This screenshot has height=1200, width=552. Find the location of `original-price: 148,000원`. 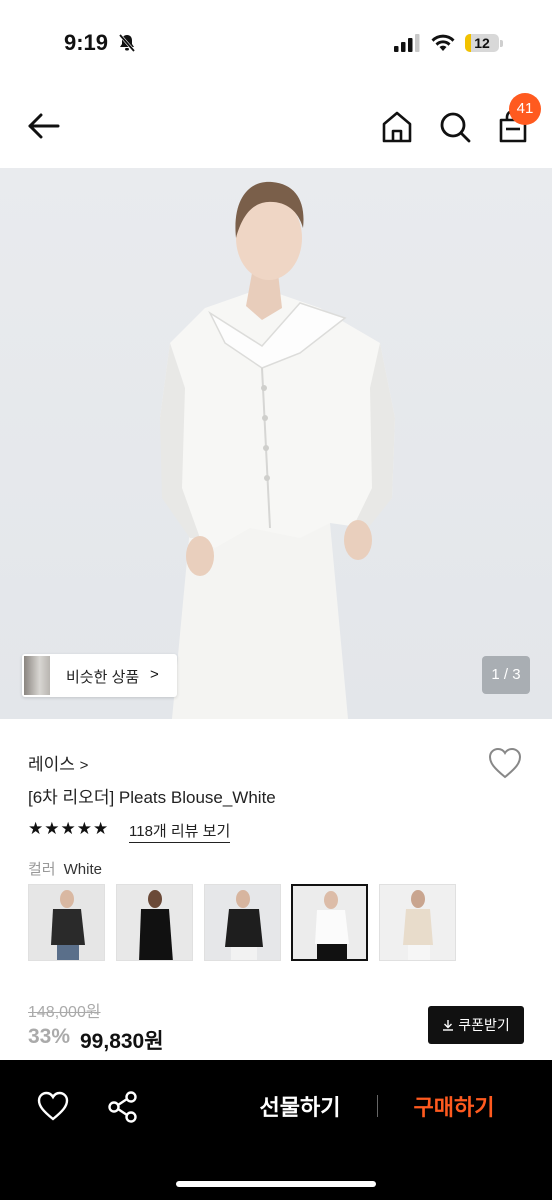

original-price: 148,000원 is located at coordinates (64, 1012).